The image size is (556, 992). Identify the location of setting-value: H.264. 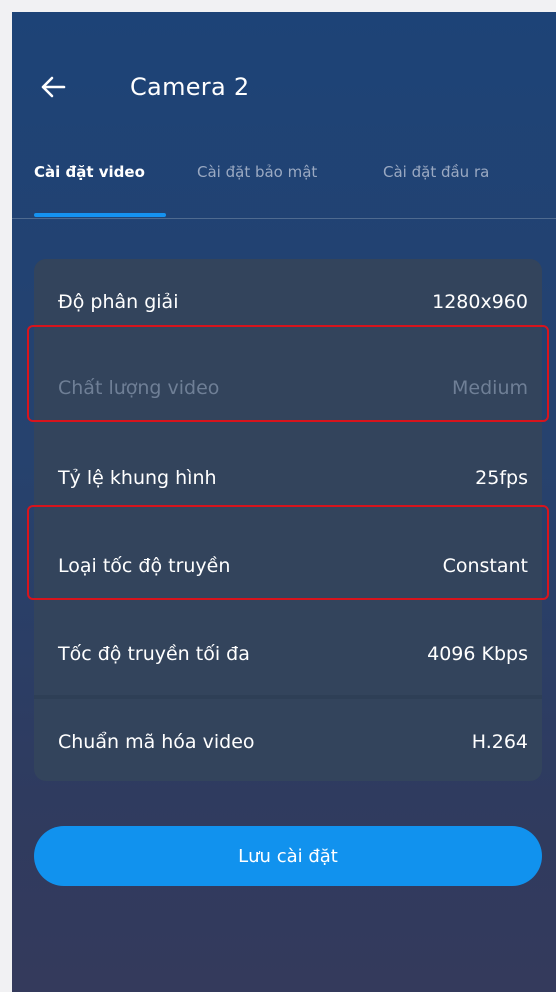
(499, 742).